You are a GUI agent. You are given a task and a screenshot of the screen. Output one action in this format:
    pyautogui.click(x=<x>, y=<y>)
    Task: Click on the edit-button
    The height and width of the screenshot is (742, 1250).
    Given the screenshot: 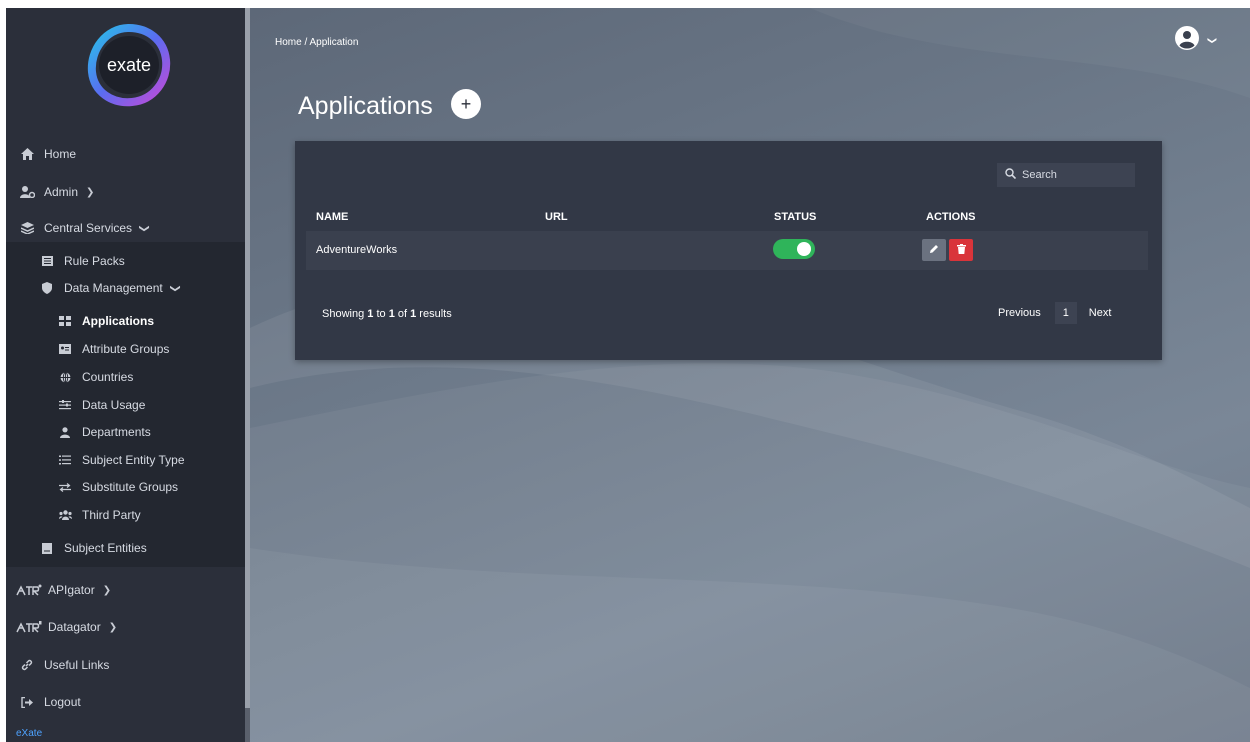 What is the action you would take?
    pyautogui.click(x=934, y=250)
    